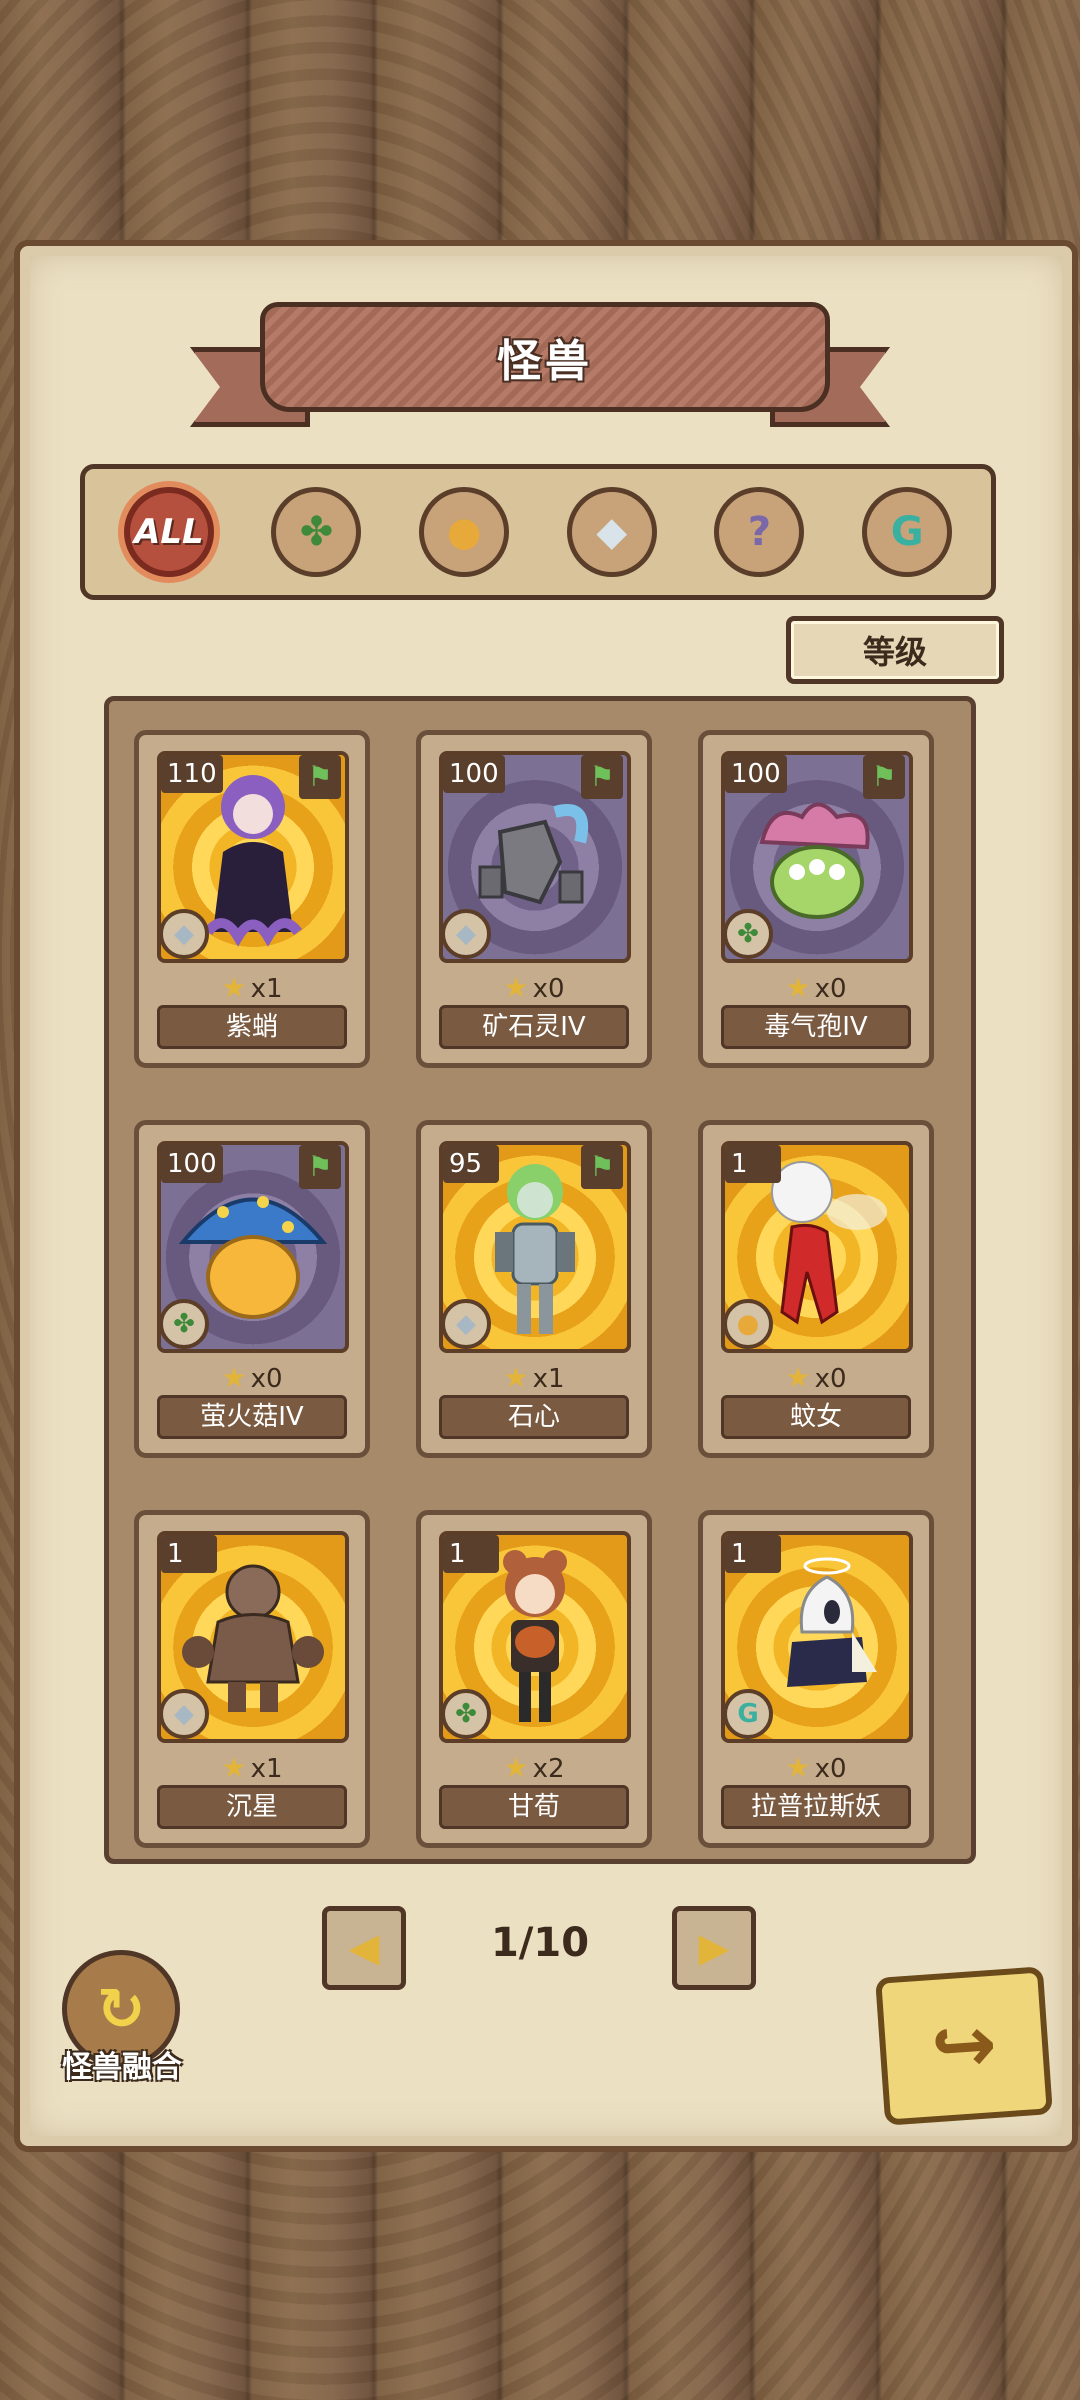 The width and height of the screenshot is (1080, 2400). Describe the element at coordinates (252, 899) in the screenshot. I see `monster-card: 110 ⚑ ◆ ★ x1 紫蛸` at that location.